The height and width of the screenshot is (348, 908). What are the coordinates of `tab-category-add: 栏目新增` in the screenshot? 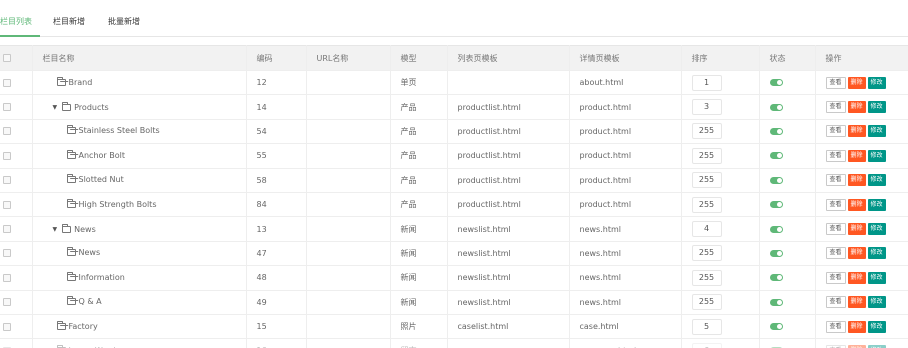 It's located at (69, 26).